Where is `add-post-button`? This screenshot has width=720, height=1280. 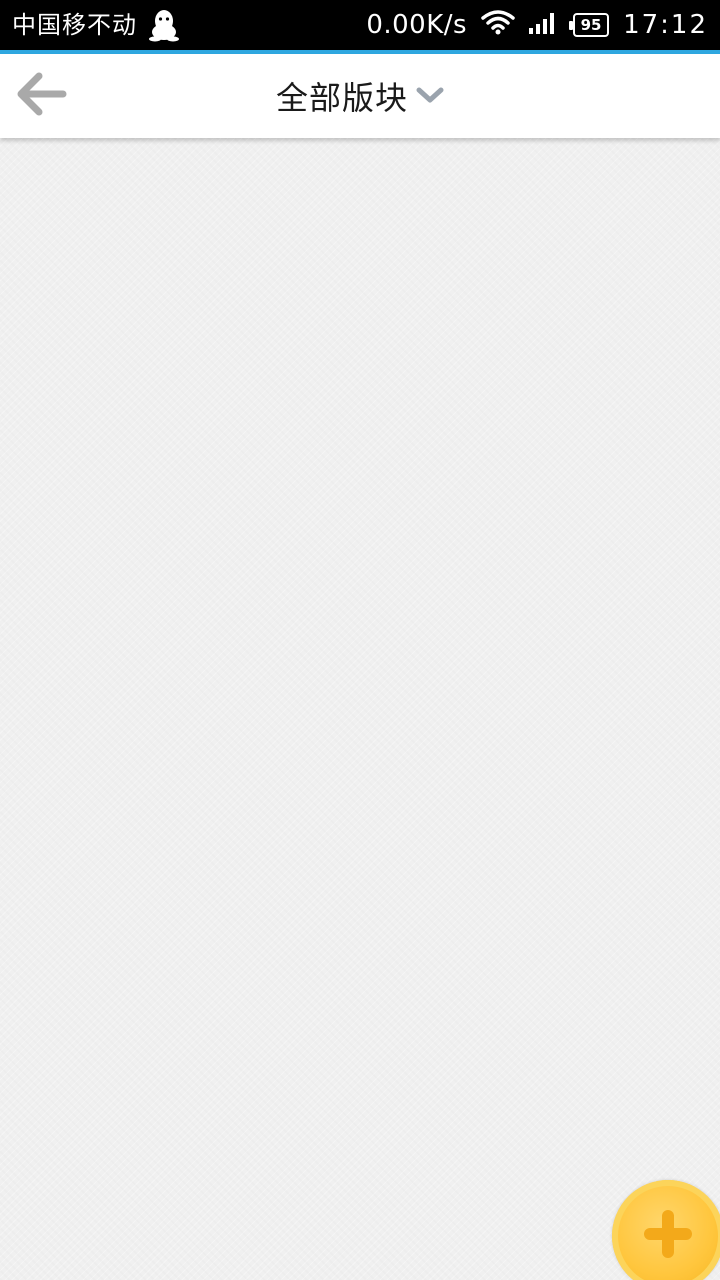 add-post-button is located at coordinates (666, 1230).